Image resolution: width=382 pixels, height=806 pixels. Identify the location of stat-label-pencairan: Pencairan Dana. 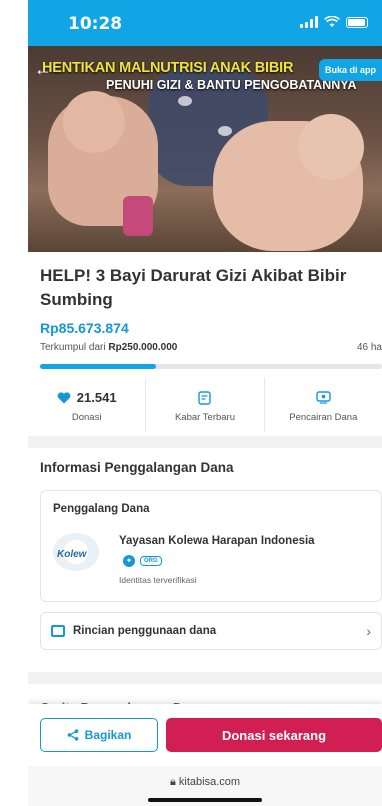
(323, 417).